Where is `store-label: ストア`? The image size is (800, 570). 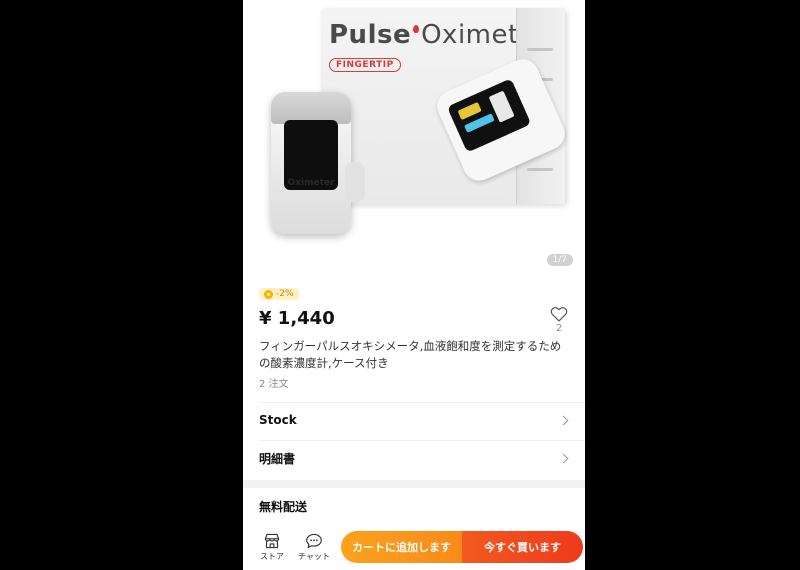 store-label: ストア is located at coordinates (272, 556).